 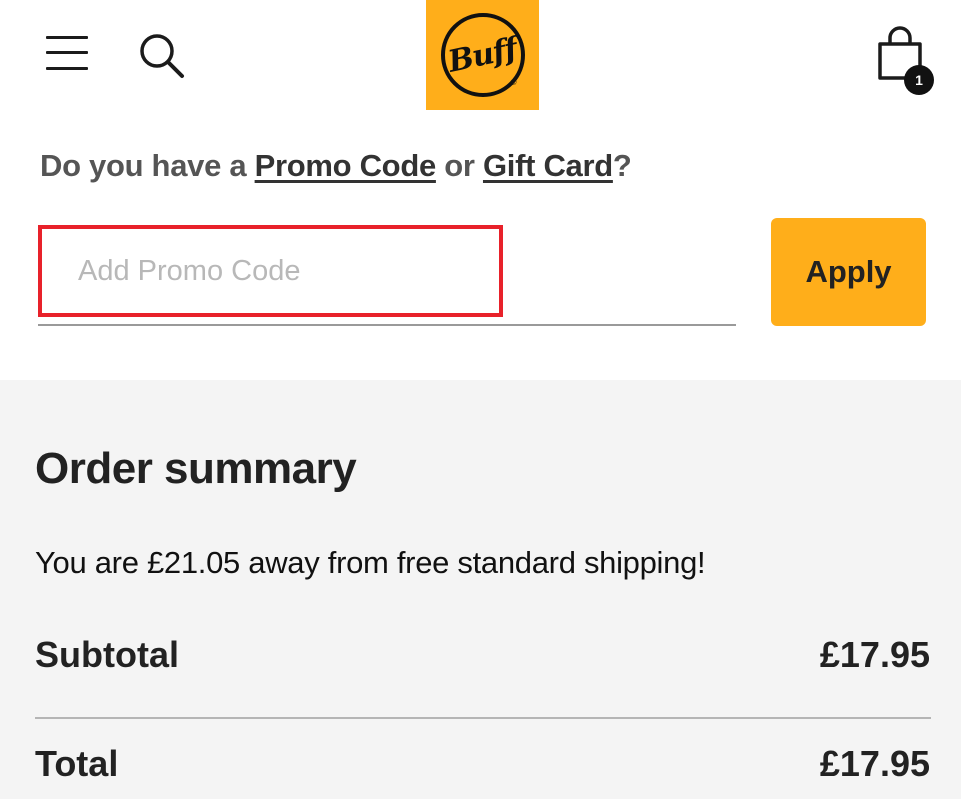 I want to click on order-summary-title: Order summary, so click(x=196, y=468).